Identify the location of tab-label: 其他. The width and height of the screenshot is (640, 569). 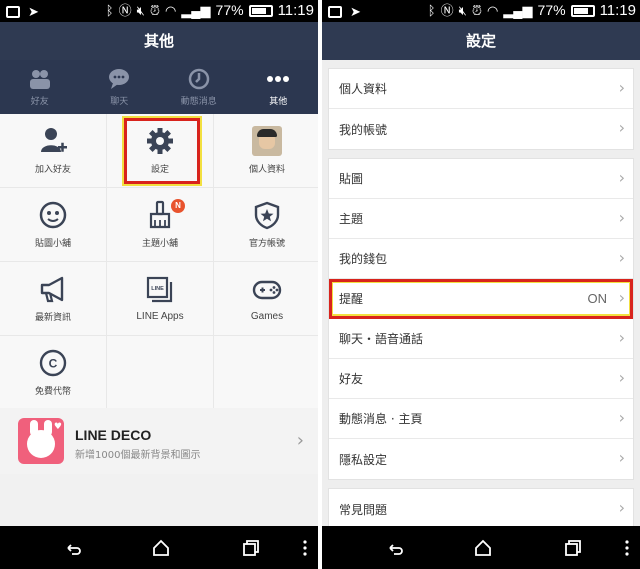
(278, 102).